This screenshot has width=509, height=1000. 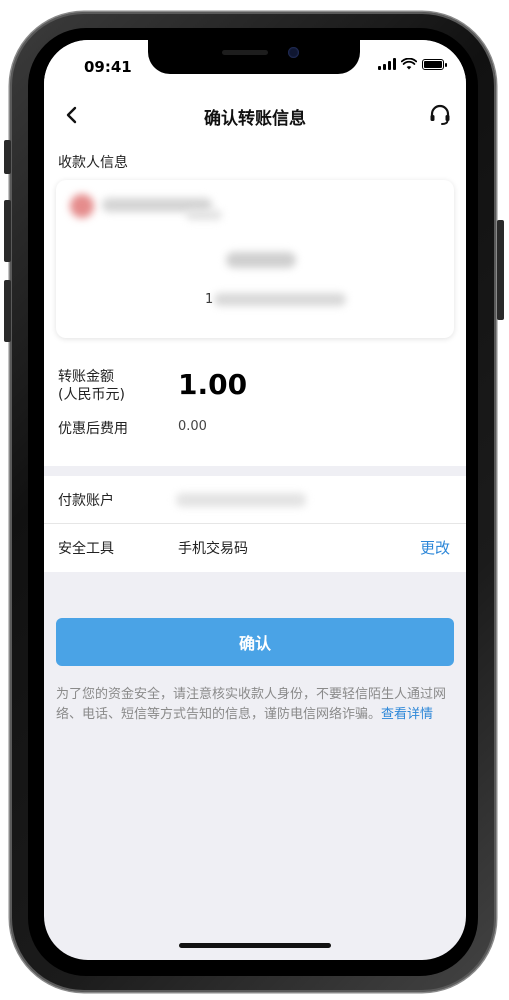 I want to click on home-indicator, so click(x=255, y=945).